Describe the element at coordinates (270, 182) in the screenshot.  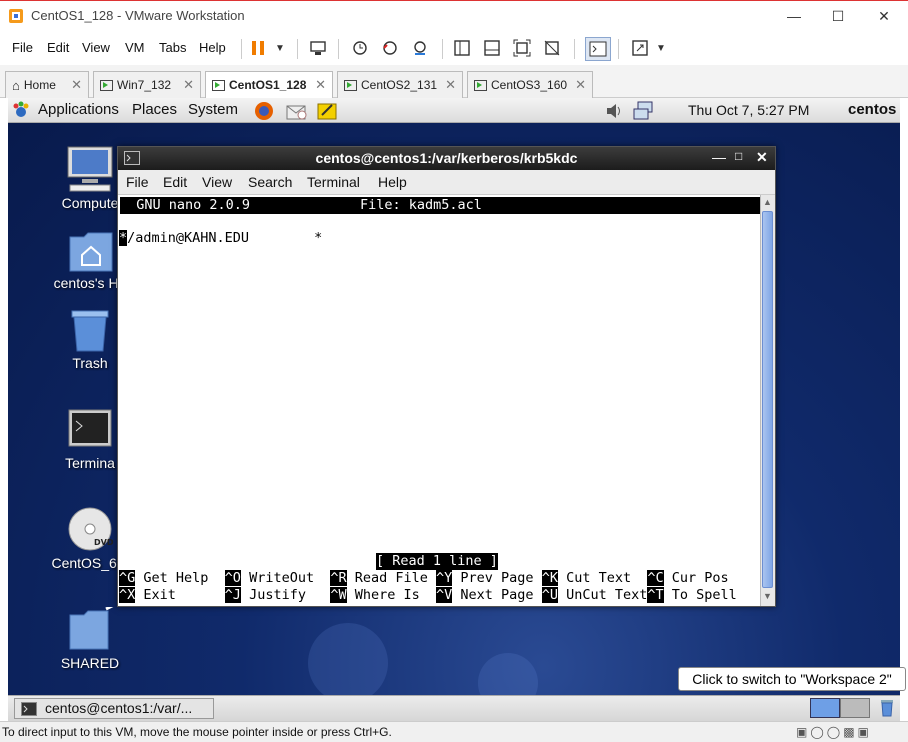
I see `terminal-menu-search: Search` at that location.